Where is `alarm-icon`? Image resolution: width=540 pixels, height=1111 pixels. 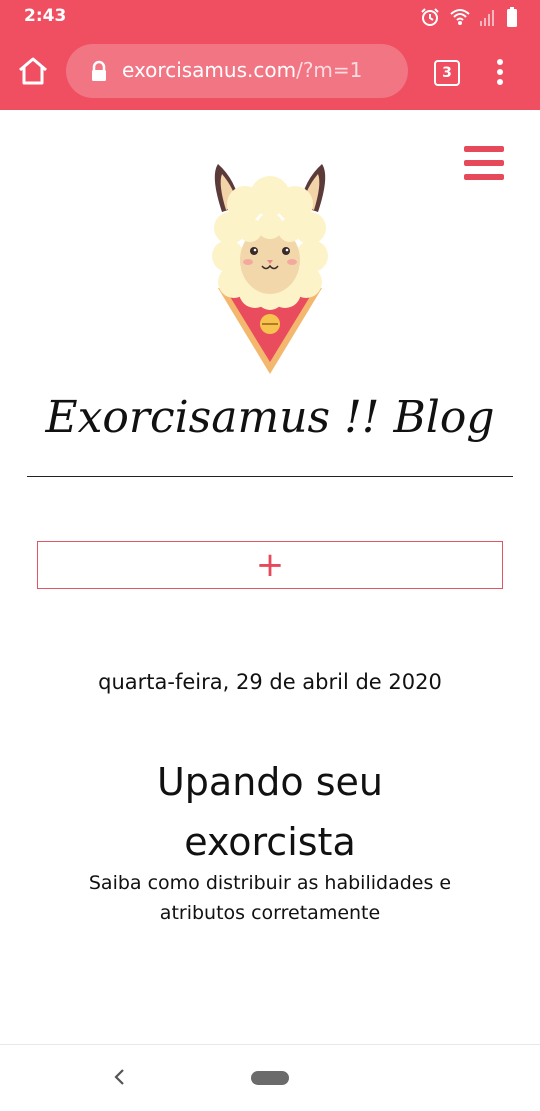
alarm-icon is located at coordinates (430, 17).